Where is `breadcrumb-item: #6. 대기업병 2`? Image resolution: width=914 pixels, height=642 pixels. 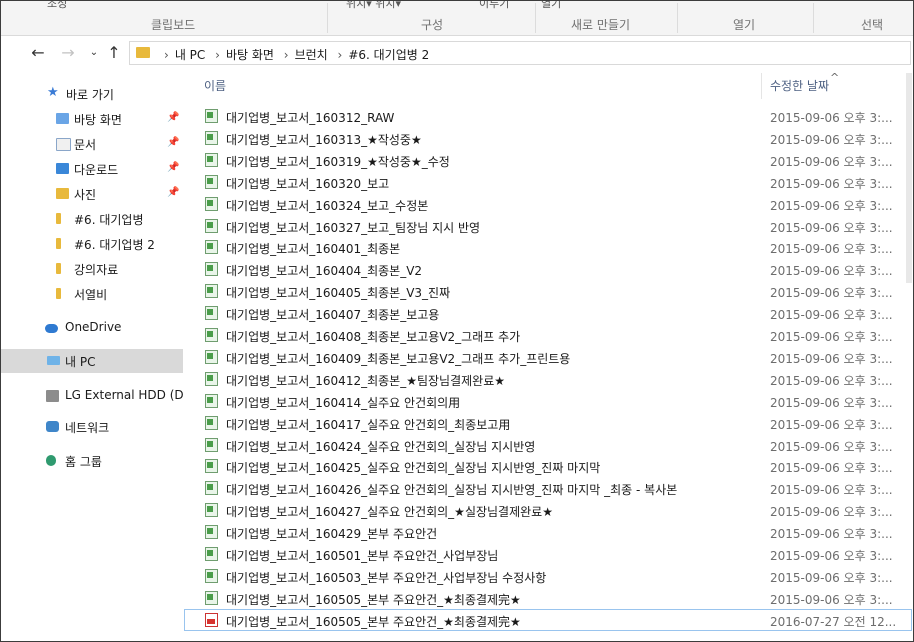 breadcrumb-item: #6. 대기업병 2 is located at coordinates (388, 55).